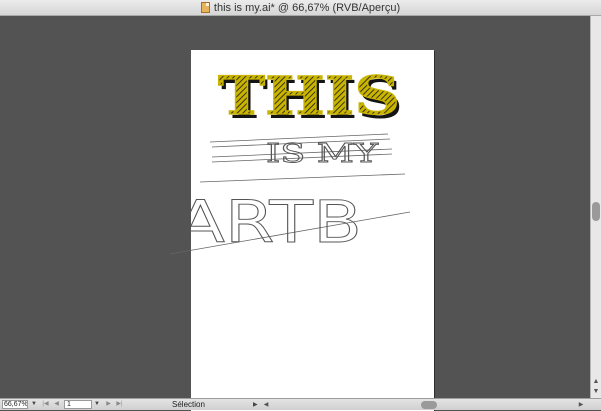  Describe the element at coordinates (581, 405) in the screenshot. I see `scroll-right-icon: ▶` at that location.